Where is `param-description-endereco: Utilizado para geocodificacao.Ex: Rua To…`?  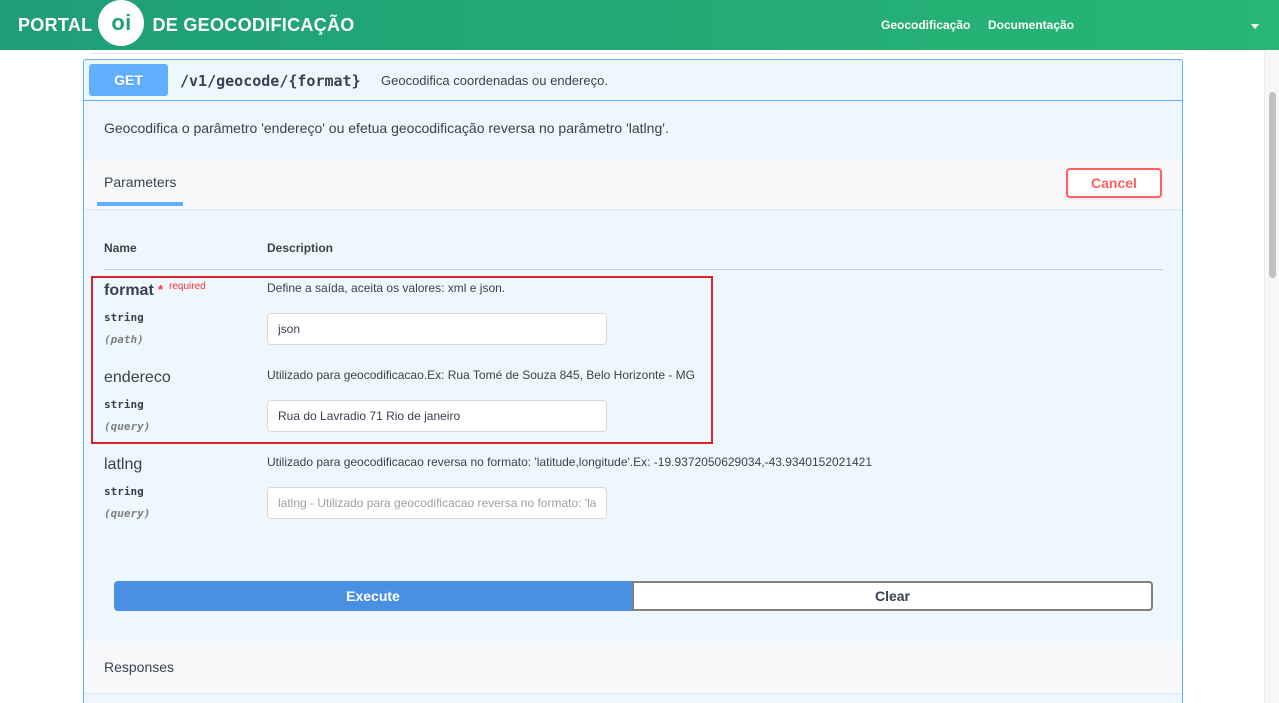
param-description-endereco: Utilizado para geocodificacao.Ex: Rua To… is located at coordinates (481, 375).